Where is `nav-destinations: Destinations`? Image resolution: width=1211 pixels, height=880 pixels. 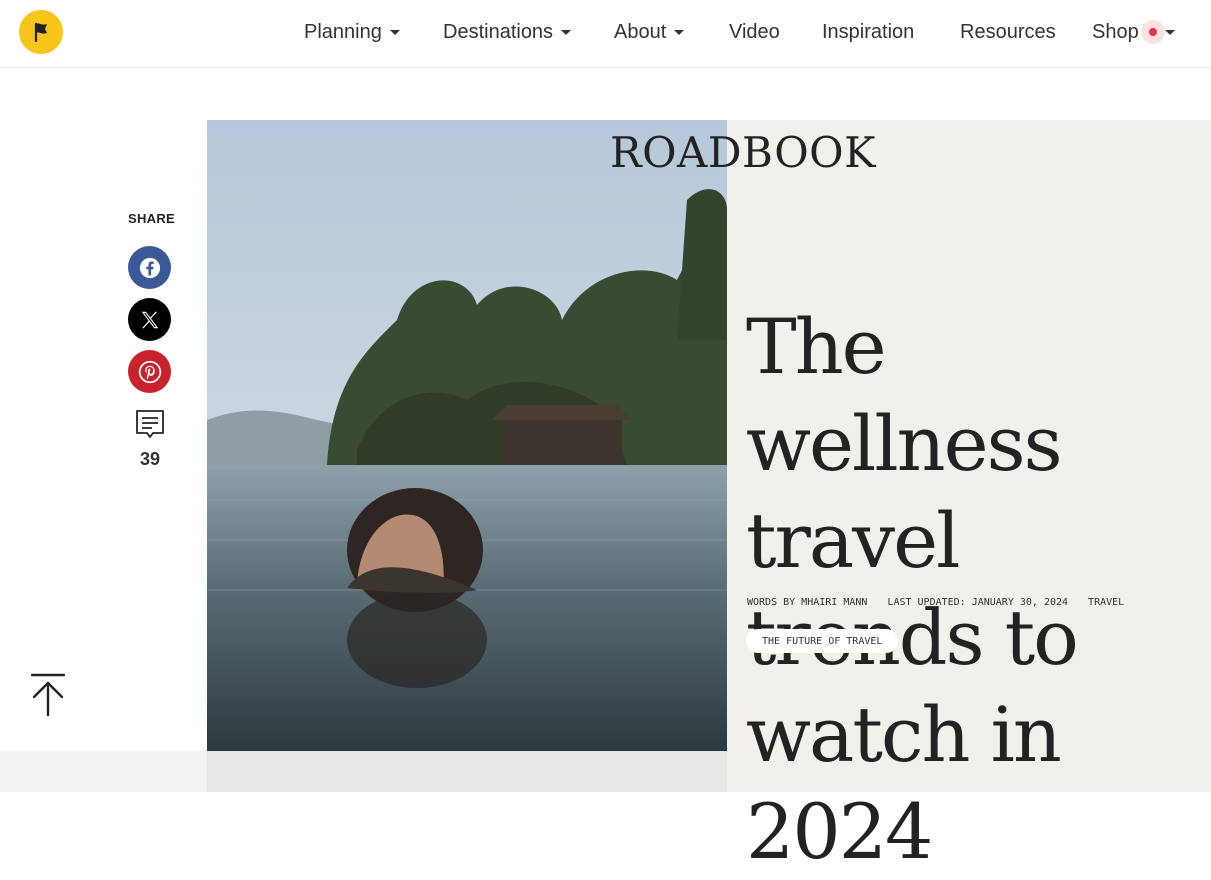
nav-destinations: Destinations is located at coordinates (507, 32).